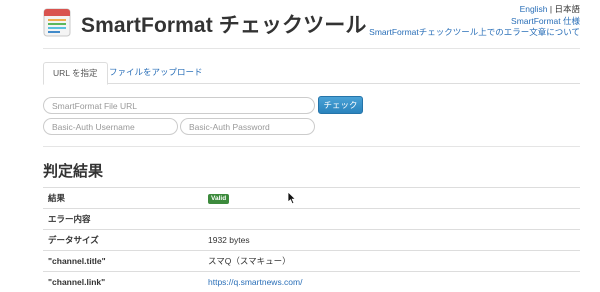  Describe the element at coordinates (391, 198) in the screenshot. I see `row-value: Valid` at that location.